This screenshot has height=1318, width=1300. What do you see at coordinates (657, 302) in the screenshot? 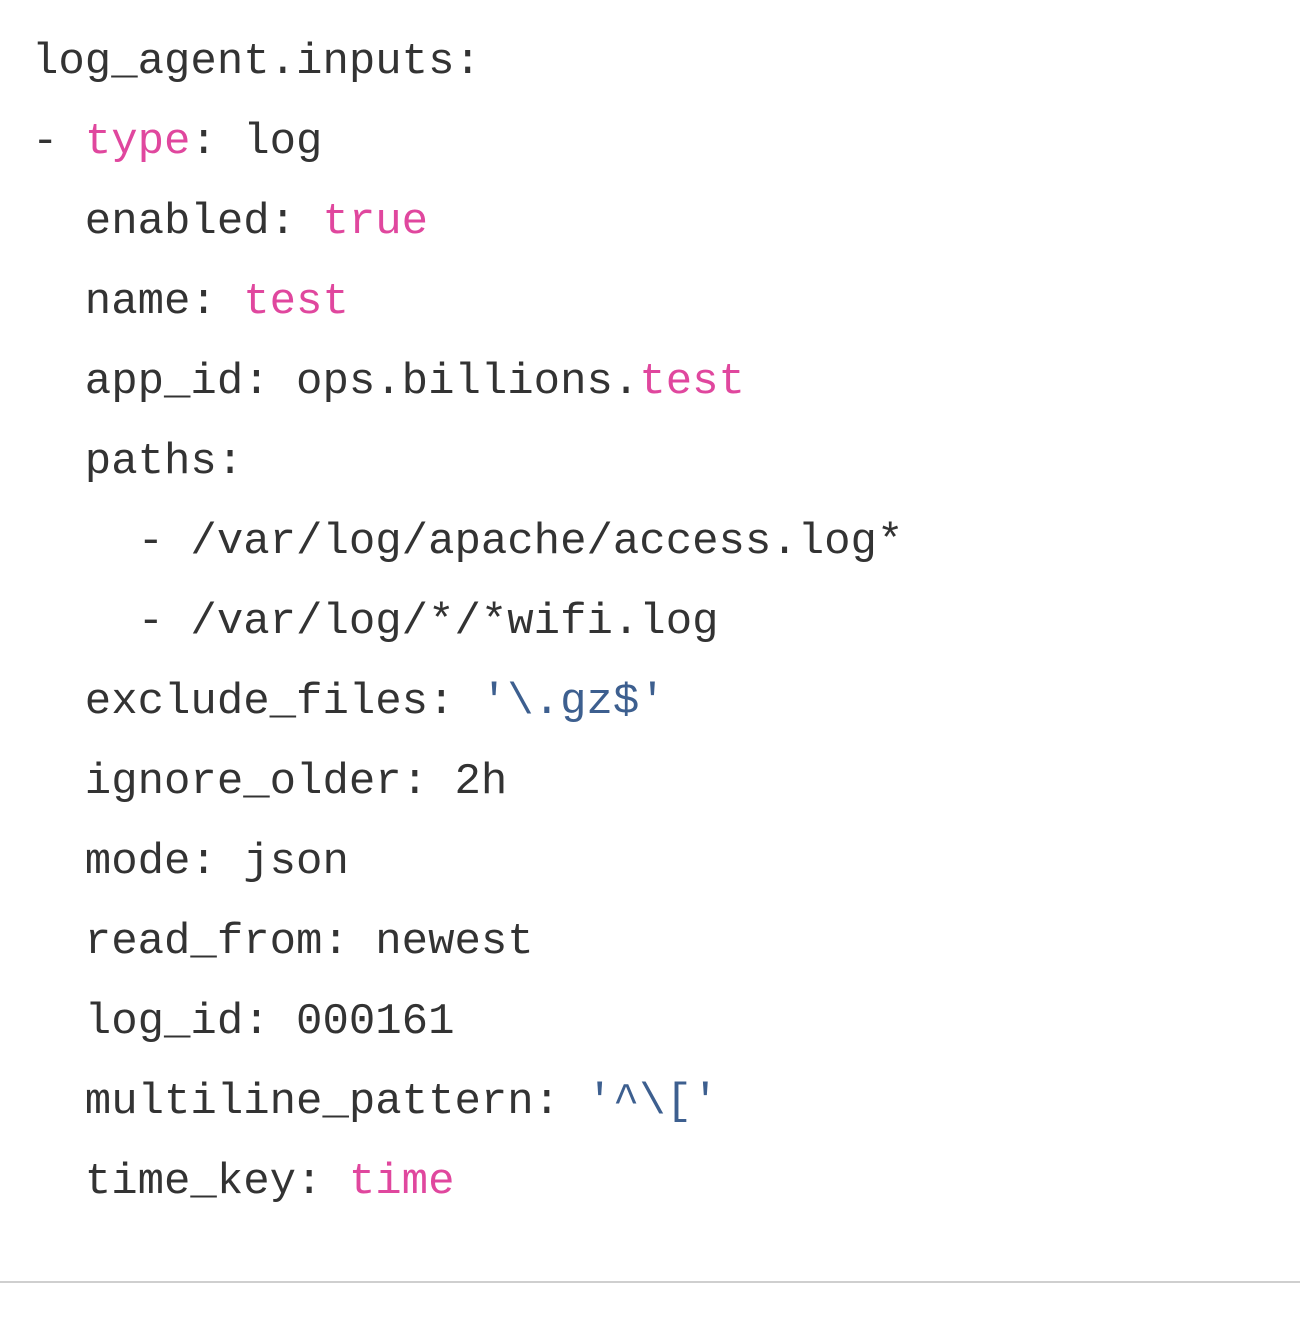
I see `code-line: name: test` at bounding box center [657, 302].